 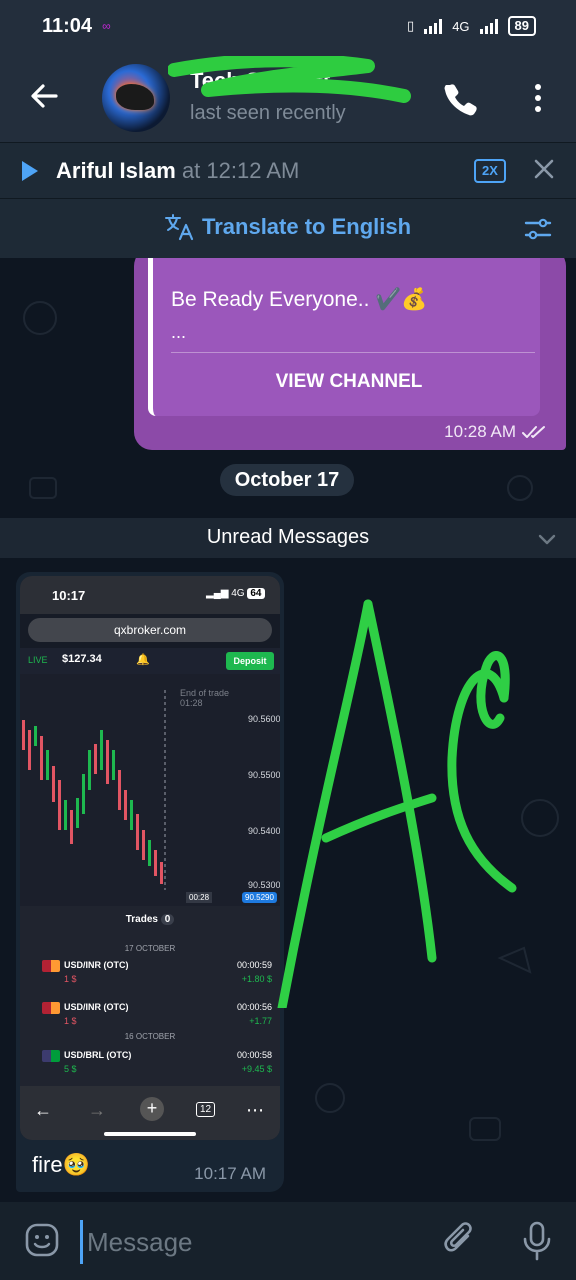 I want to click on trade-pair: USD/BRL (OTC), so click(x=98, y=1055).